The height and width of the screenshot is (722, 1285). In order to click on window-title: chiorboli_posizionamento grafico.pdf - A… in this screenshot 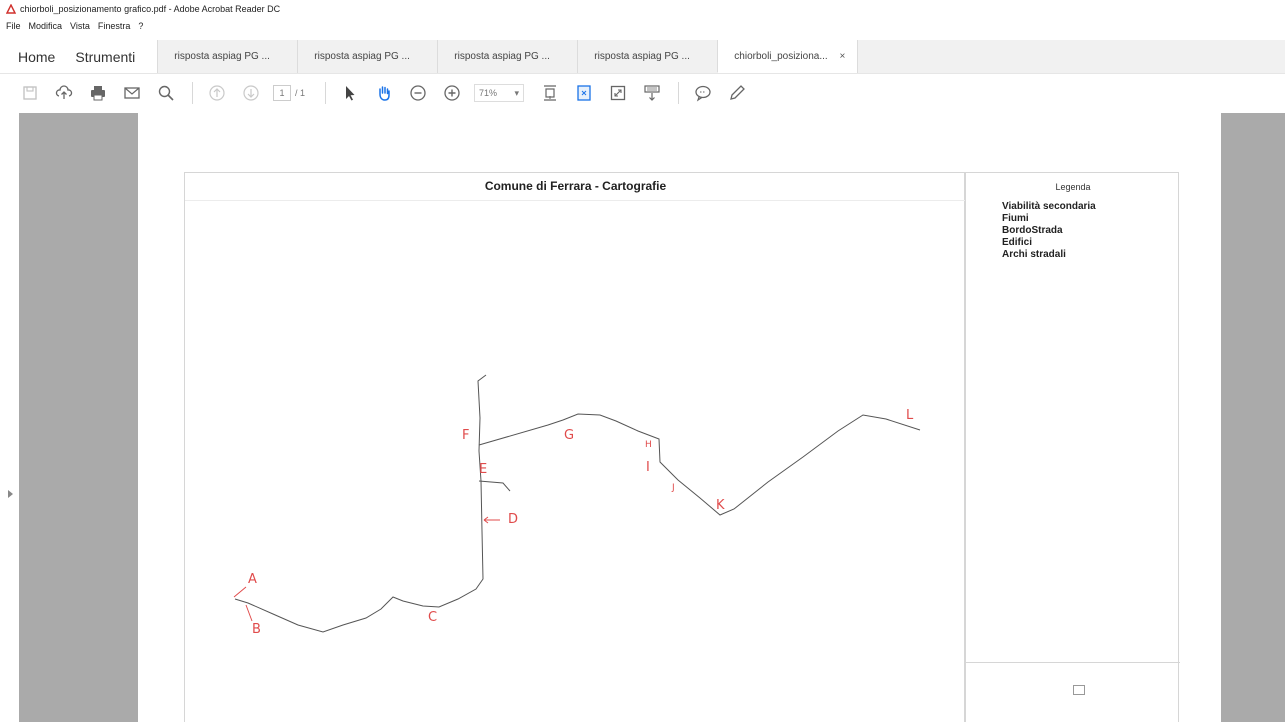, I will do `click(150, 8)`.